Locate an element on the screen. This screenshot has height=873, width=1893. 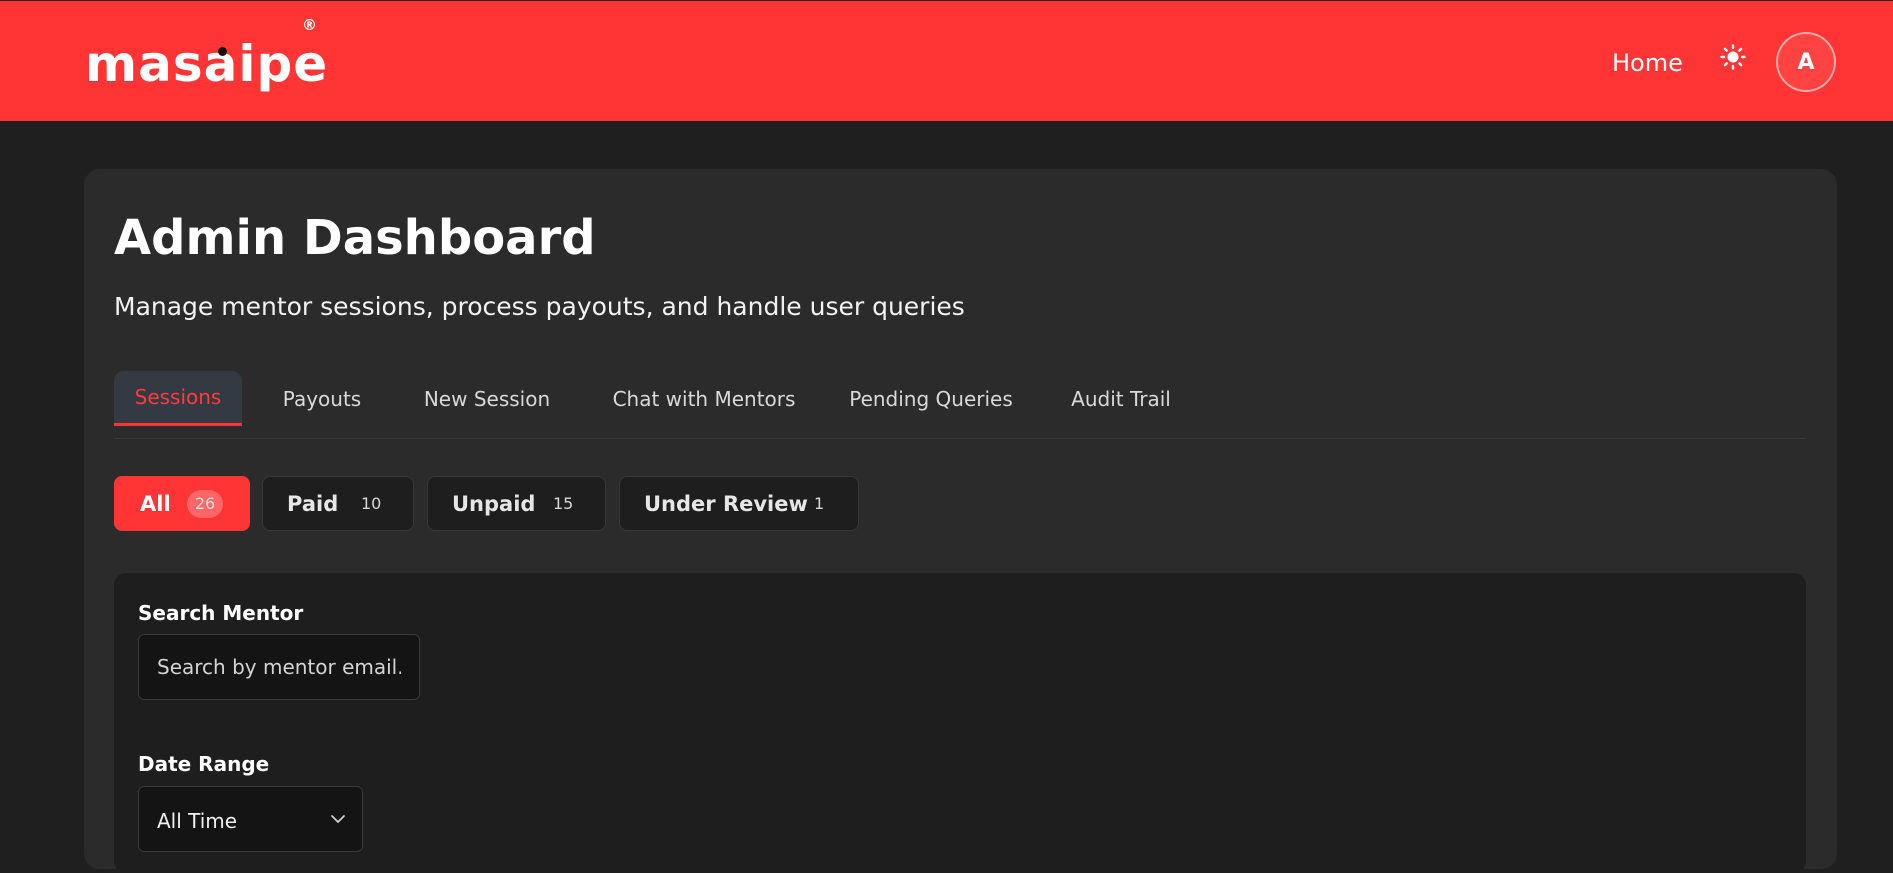
filter-unpaid-button: Unpaid 15 is located at coordinates (516, 503).